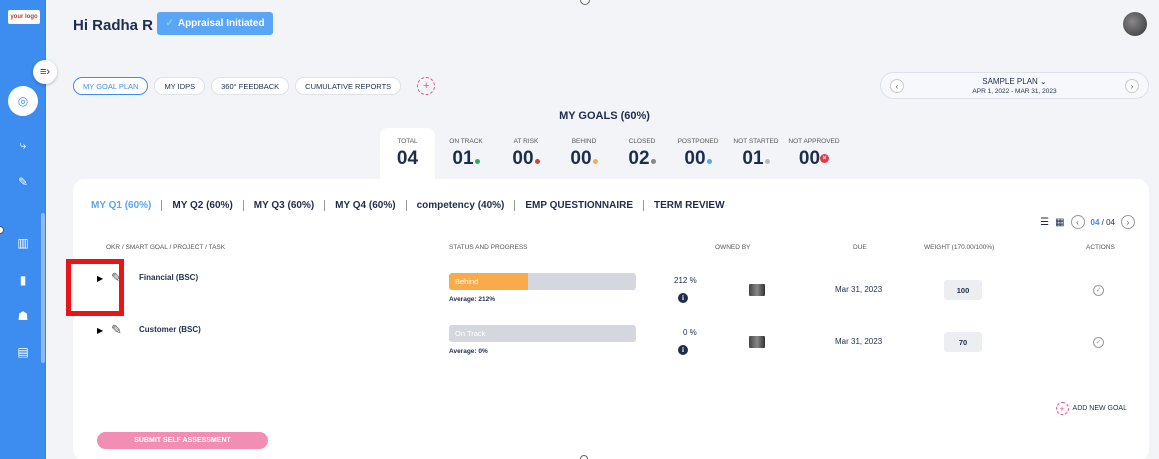  I want to click on stat-label: BEHIND, so click(584, 141).